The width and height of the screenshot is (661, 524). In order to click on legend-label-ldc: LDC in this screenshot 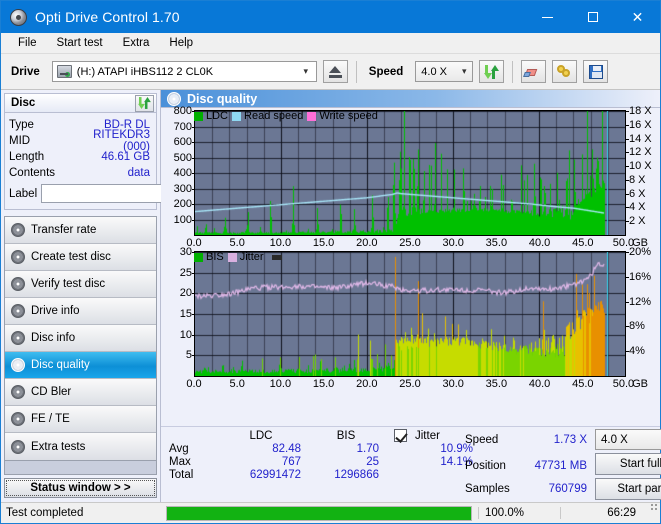, I will do `click(217, 116)`.